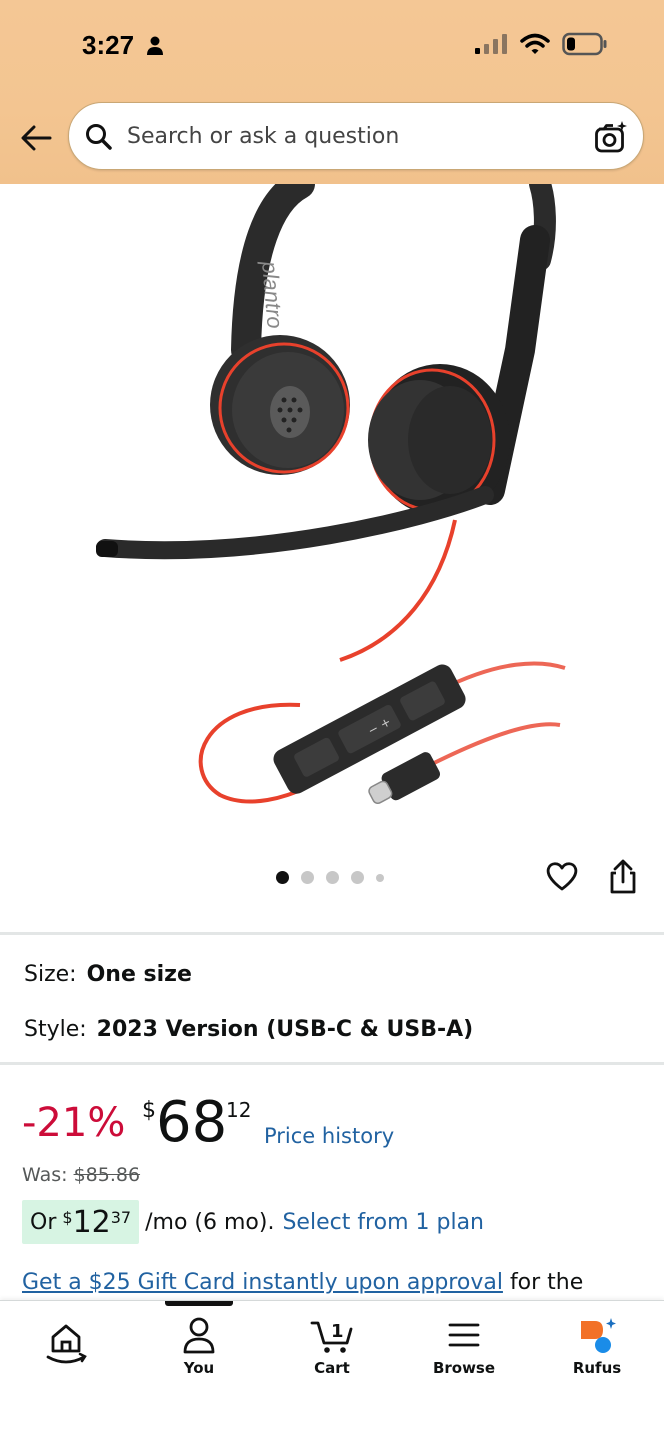 This screenshot has height=1440, width=664. I want to click on carousel-dots, so click(330, 877).